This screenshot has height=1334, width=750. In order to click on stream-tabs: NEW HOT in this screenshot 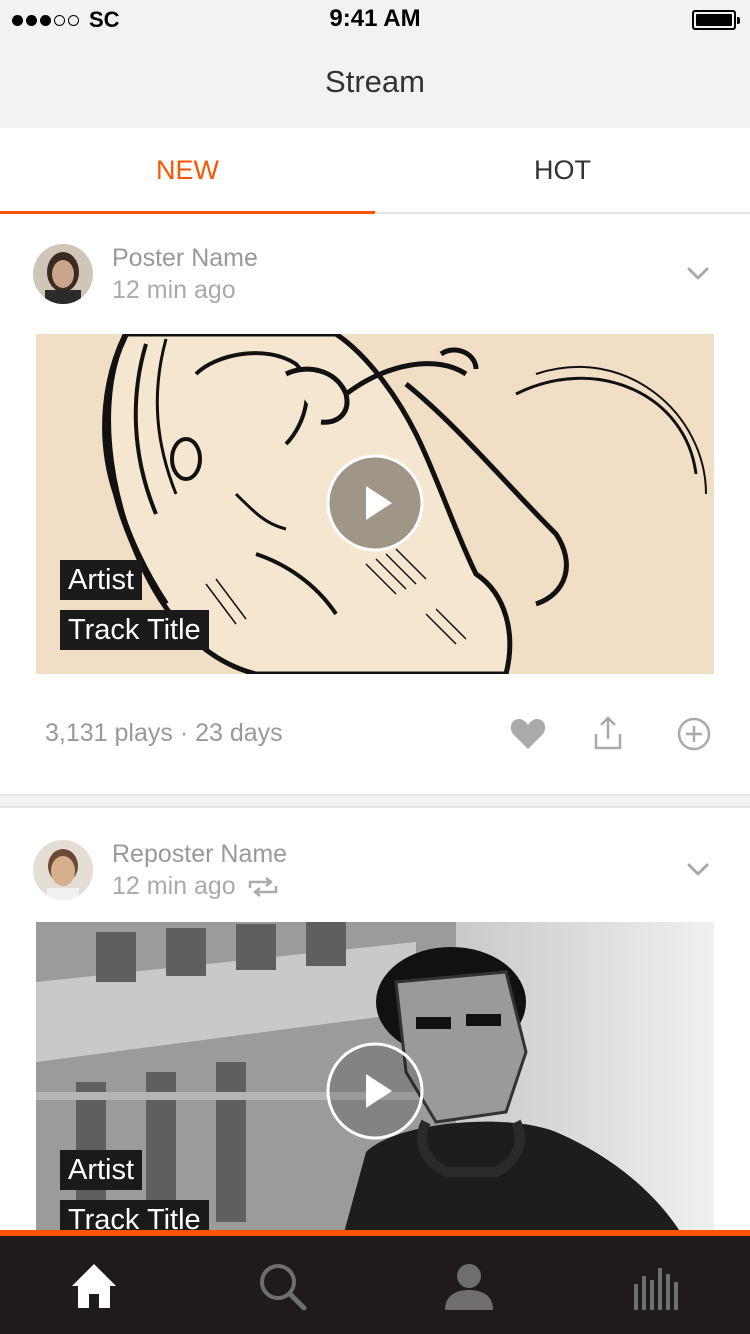, I will do `click(375, 171)`.